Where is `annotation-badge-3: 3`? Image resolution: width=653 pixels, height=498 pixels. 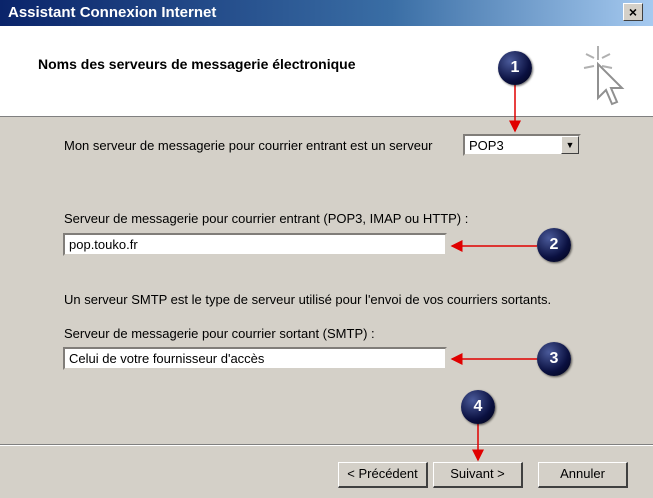
annotation-badge-3: 3 is located at coordinates (554, 359).